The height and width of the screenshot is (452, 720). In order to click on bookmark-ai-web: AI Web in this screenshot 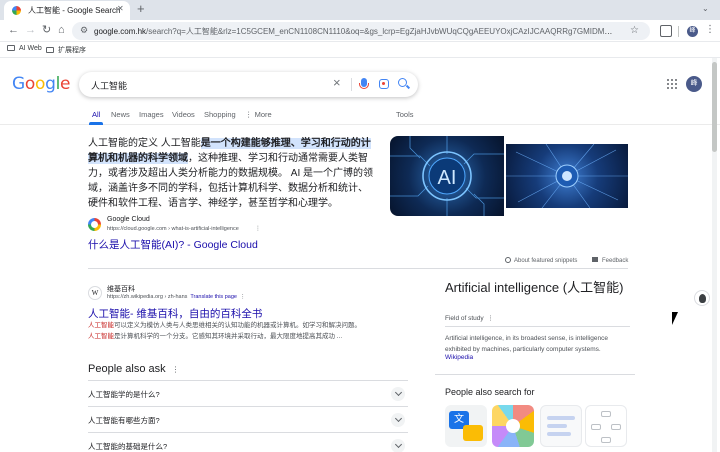, I will do `click(24, 48)`.